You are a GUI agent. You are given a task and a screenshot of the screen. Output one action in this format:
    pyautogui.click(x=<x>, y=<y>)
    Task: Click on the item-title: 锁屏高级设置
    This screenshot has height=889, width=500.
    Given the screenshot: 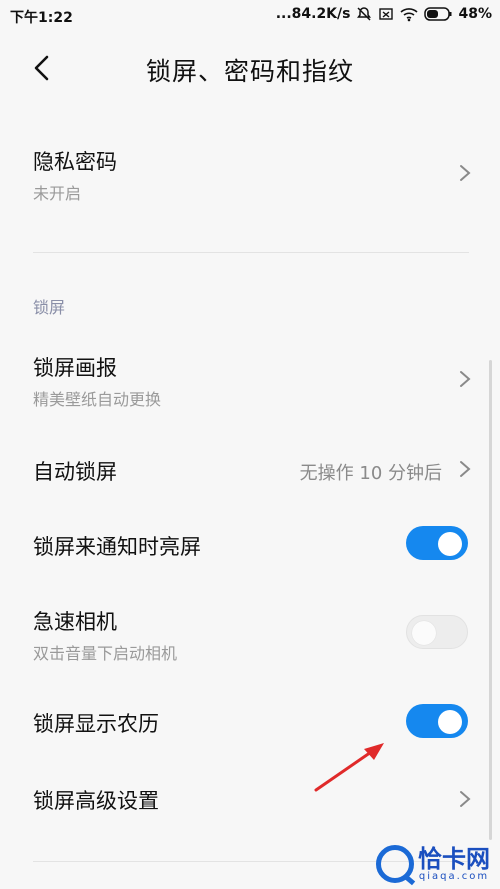 What is the action you would take?
    pyautogui.click(x=96, y=801)
    